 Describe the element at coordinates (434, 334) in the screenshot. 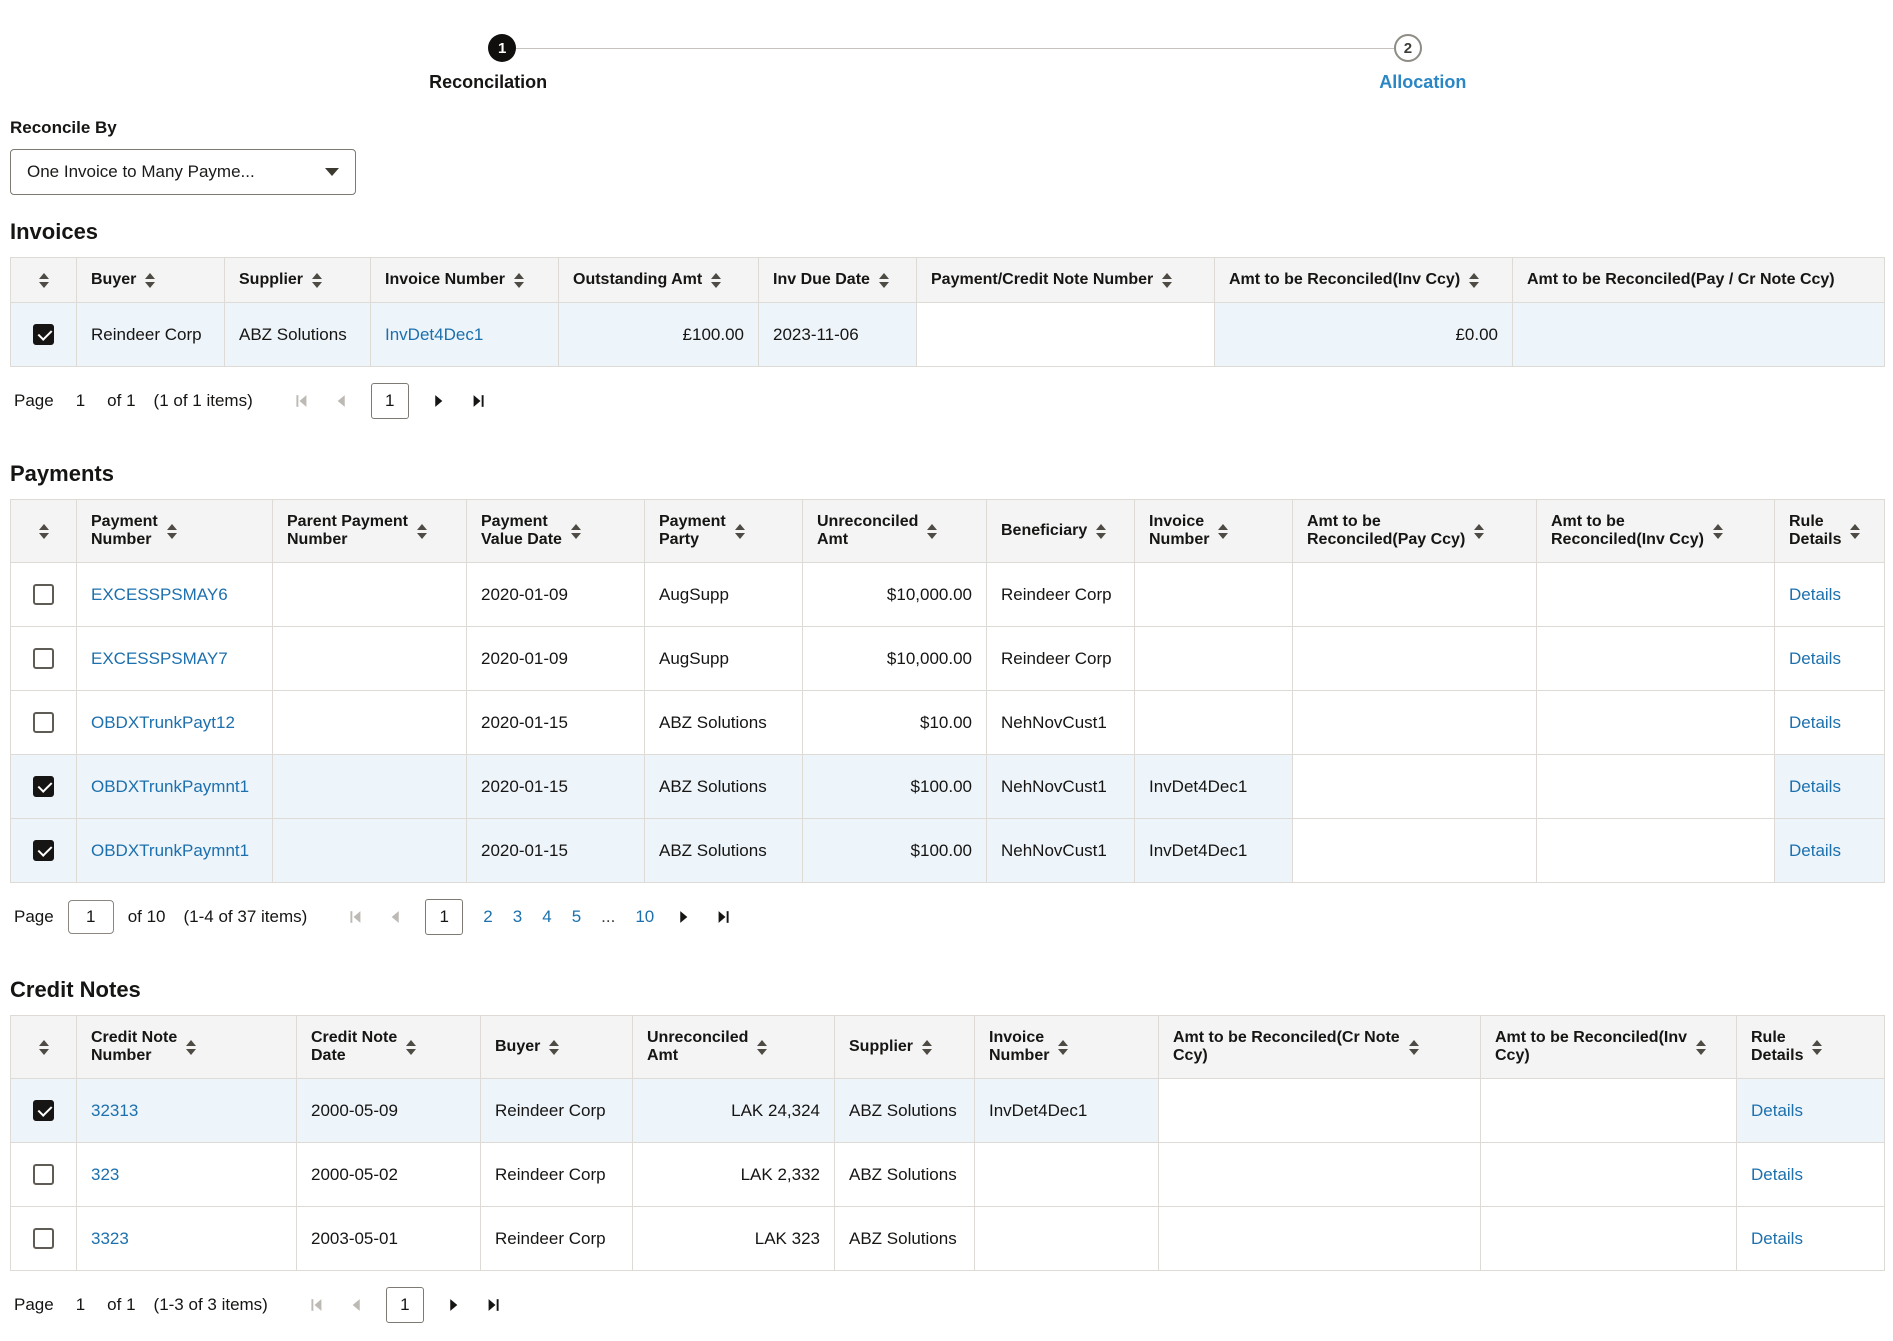

I see `invoice-number-link: InvDet4Dec1` at that location.